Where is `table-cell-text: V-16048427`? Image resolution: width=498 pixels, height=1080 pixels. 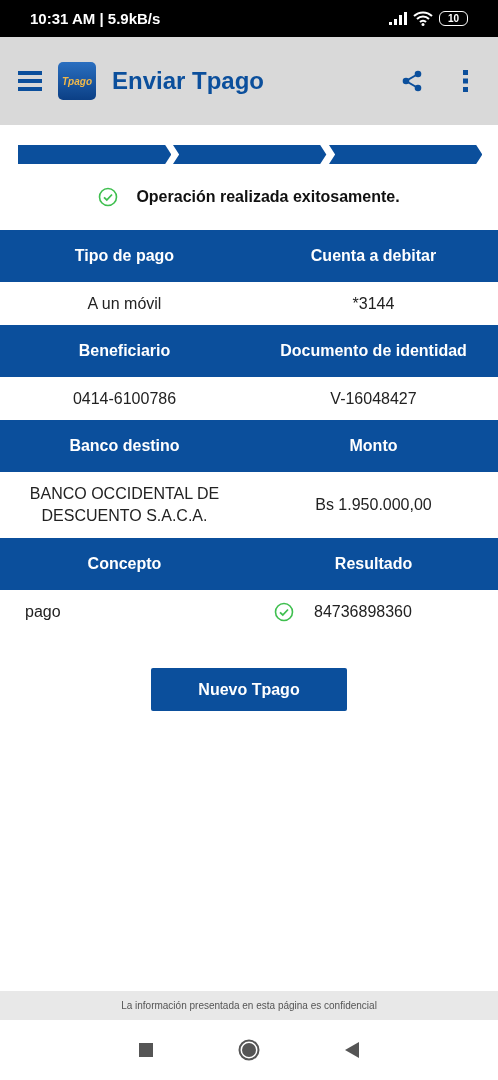
table-cell-text: V-16048427 is located at coordinates (373, 398).